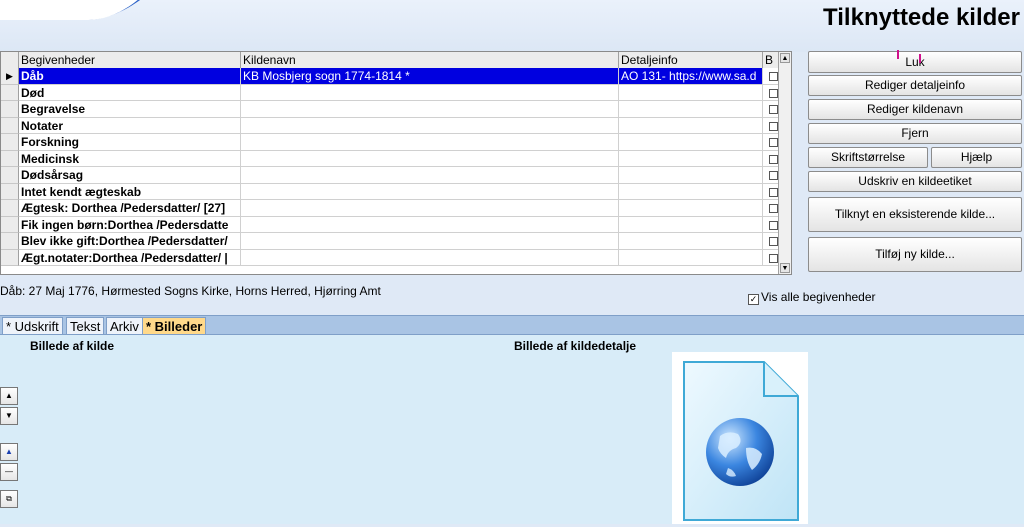 This screenshot has height=527, width=1024. Describe the element at coordinates (130, 125) in the screenshot. I see `cell-event: Notater` at that location.